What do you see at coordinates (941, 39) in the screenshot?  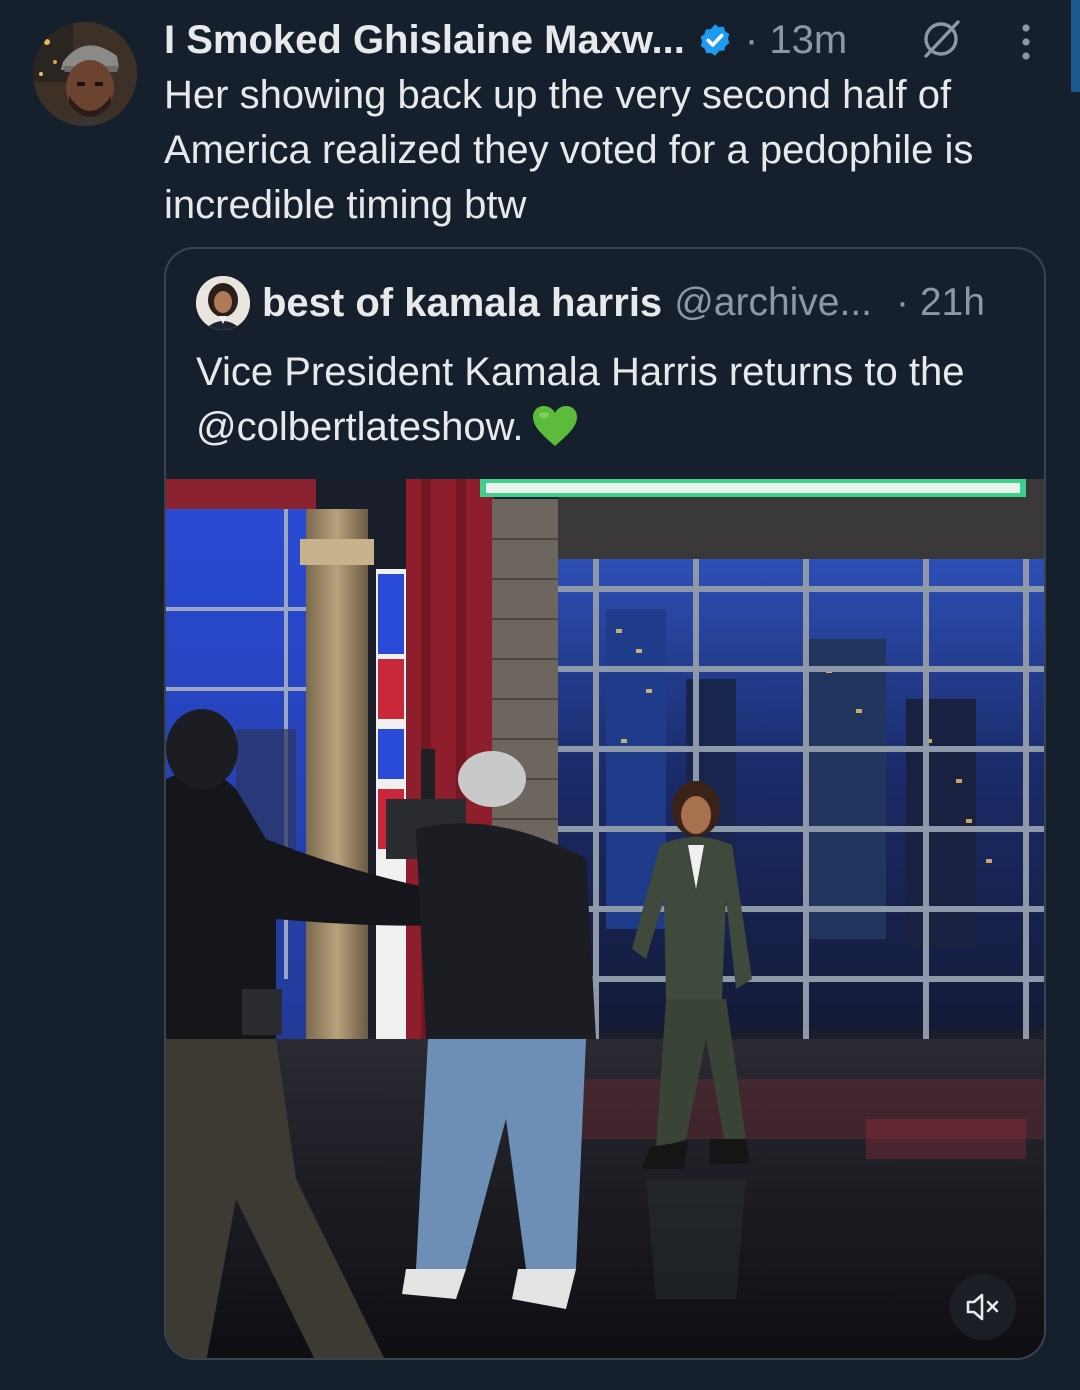 I see `grok-icon` at bounding box center [941, 39].